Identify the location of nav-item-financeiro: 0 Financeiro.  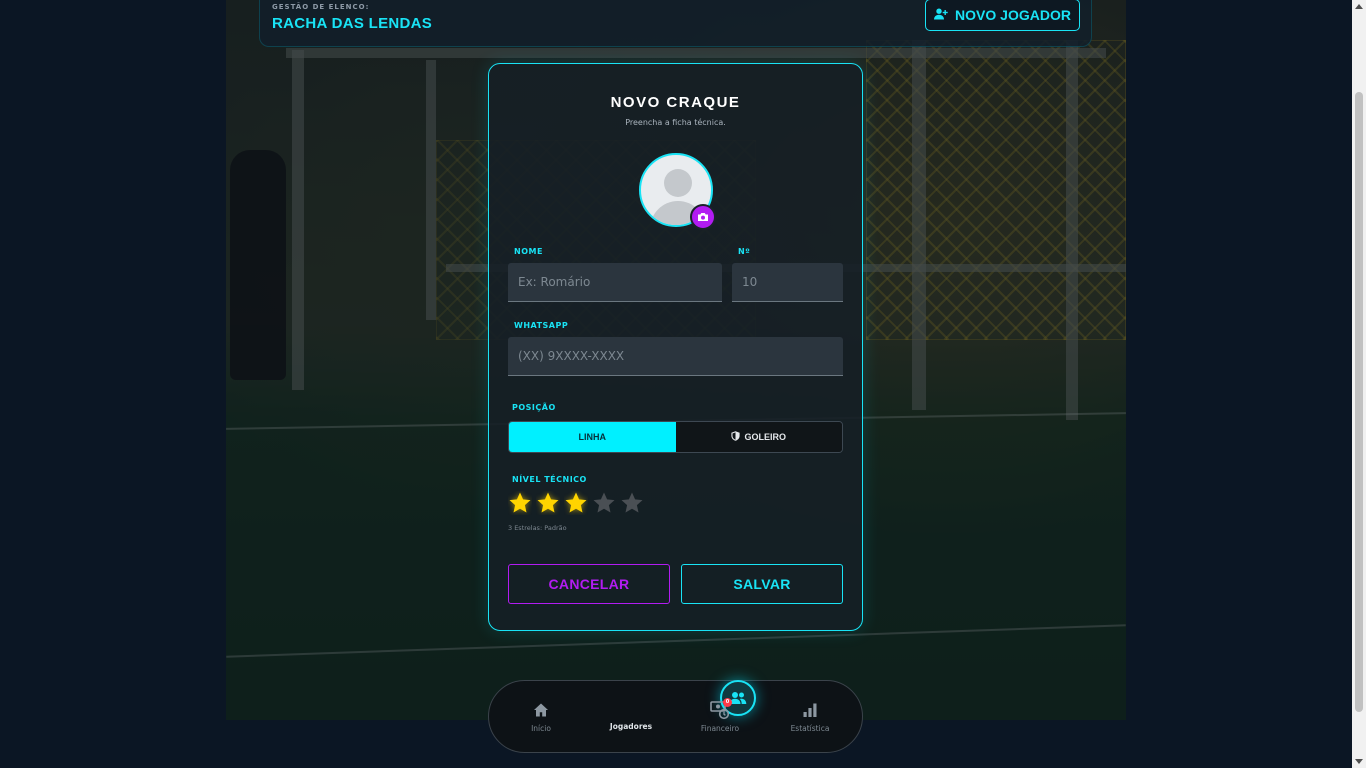
(720, 715).